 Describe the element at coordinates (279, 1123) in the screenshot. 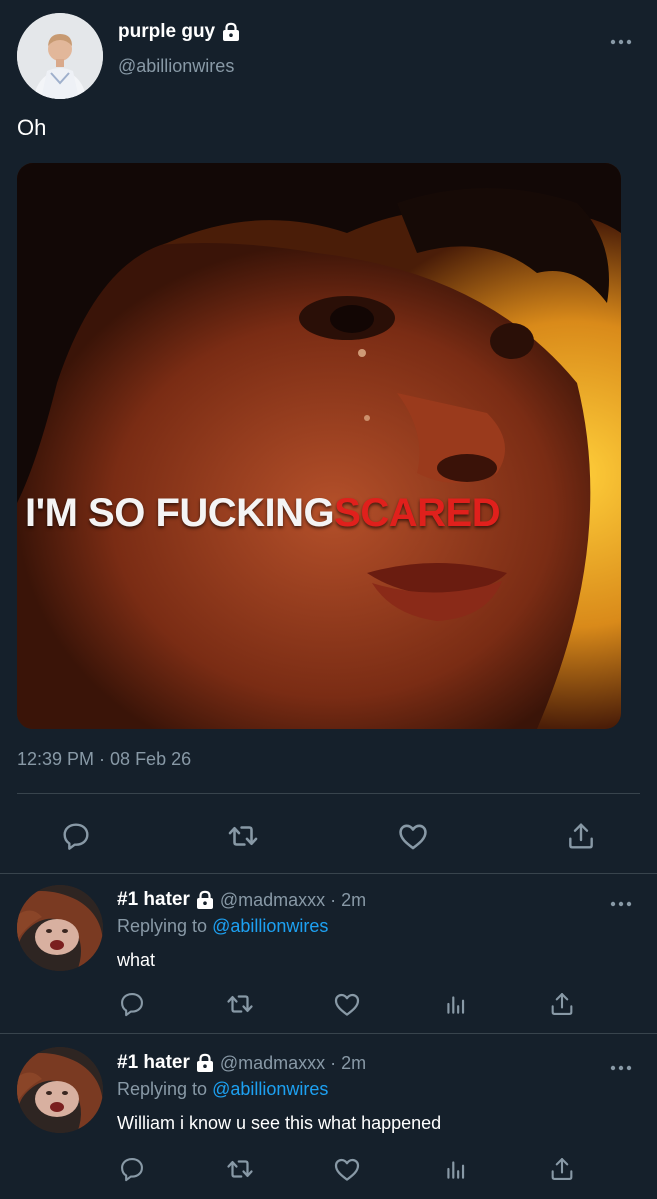

I see `reply-text: William i know u see this what happened` at that location.